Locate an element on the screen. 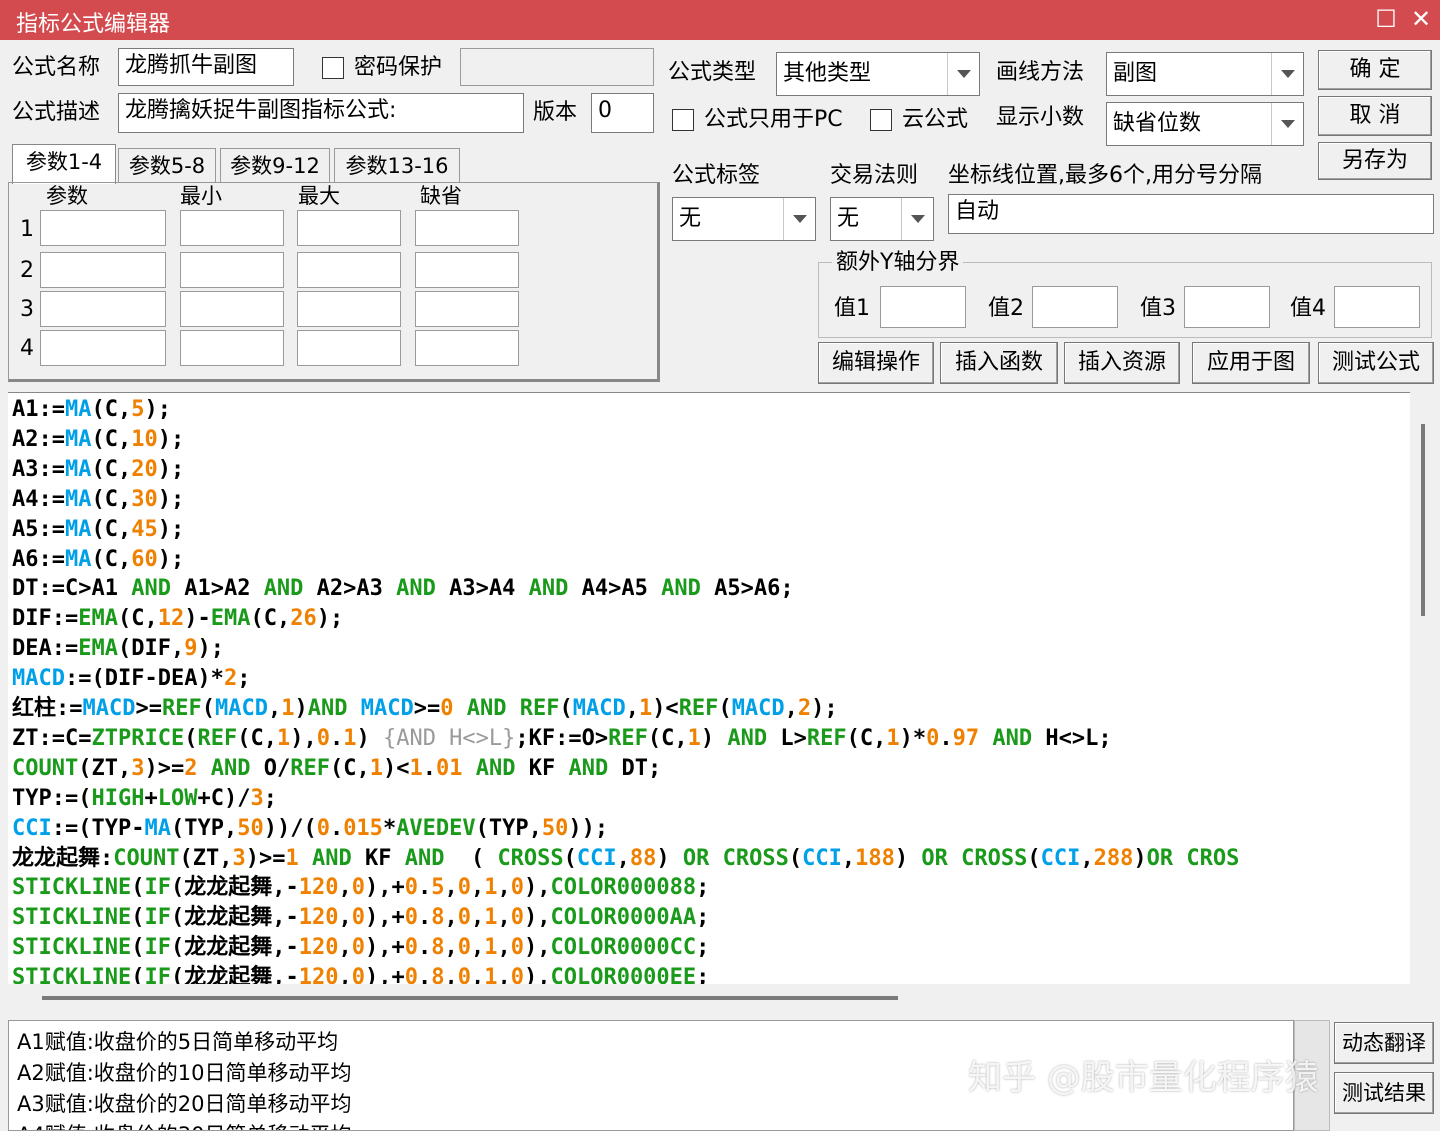  pc-only-checkbox is located at coordinates (683, 120).